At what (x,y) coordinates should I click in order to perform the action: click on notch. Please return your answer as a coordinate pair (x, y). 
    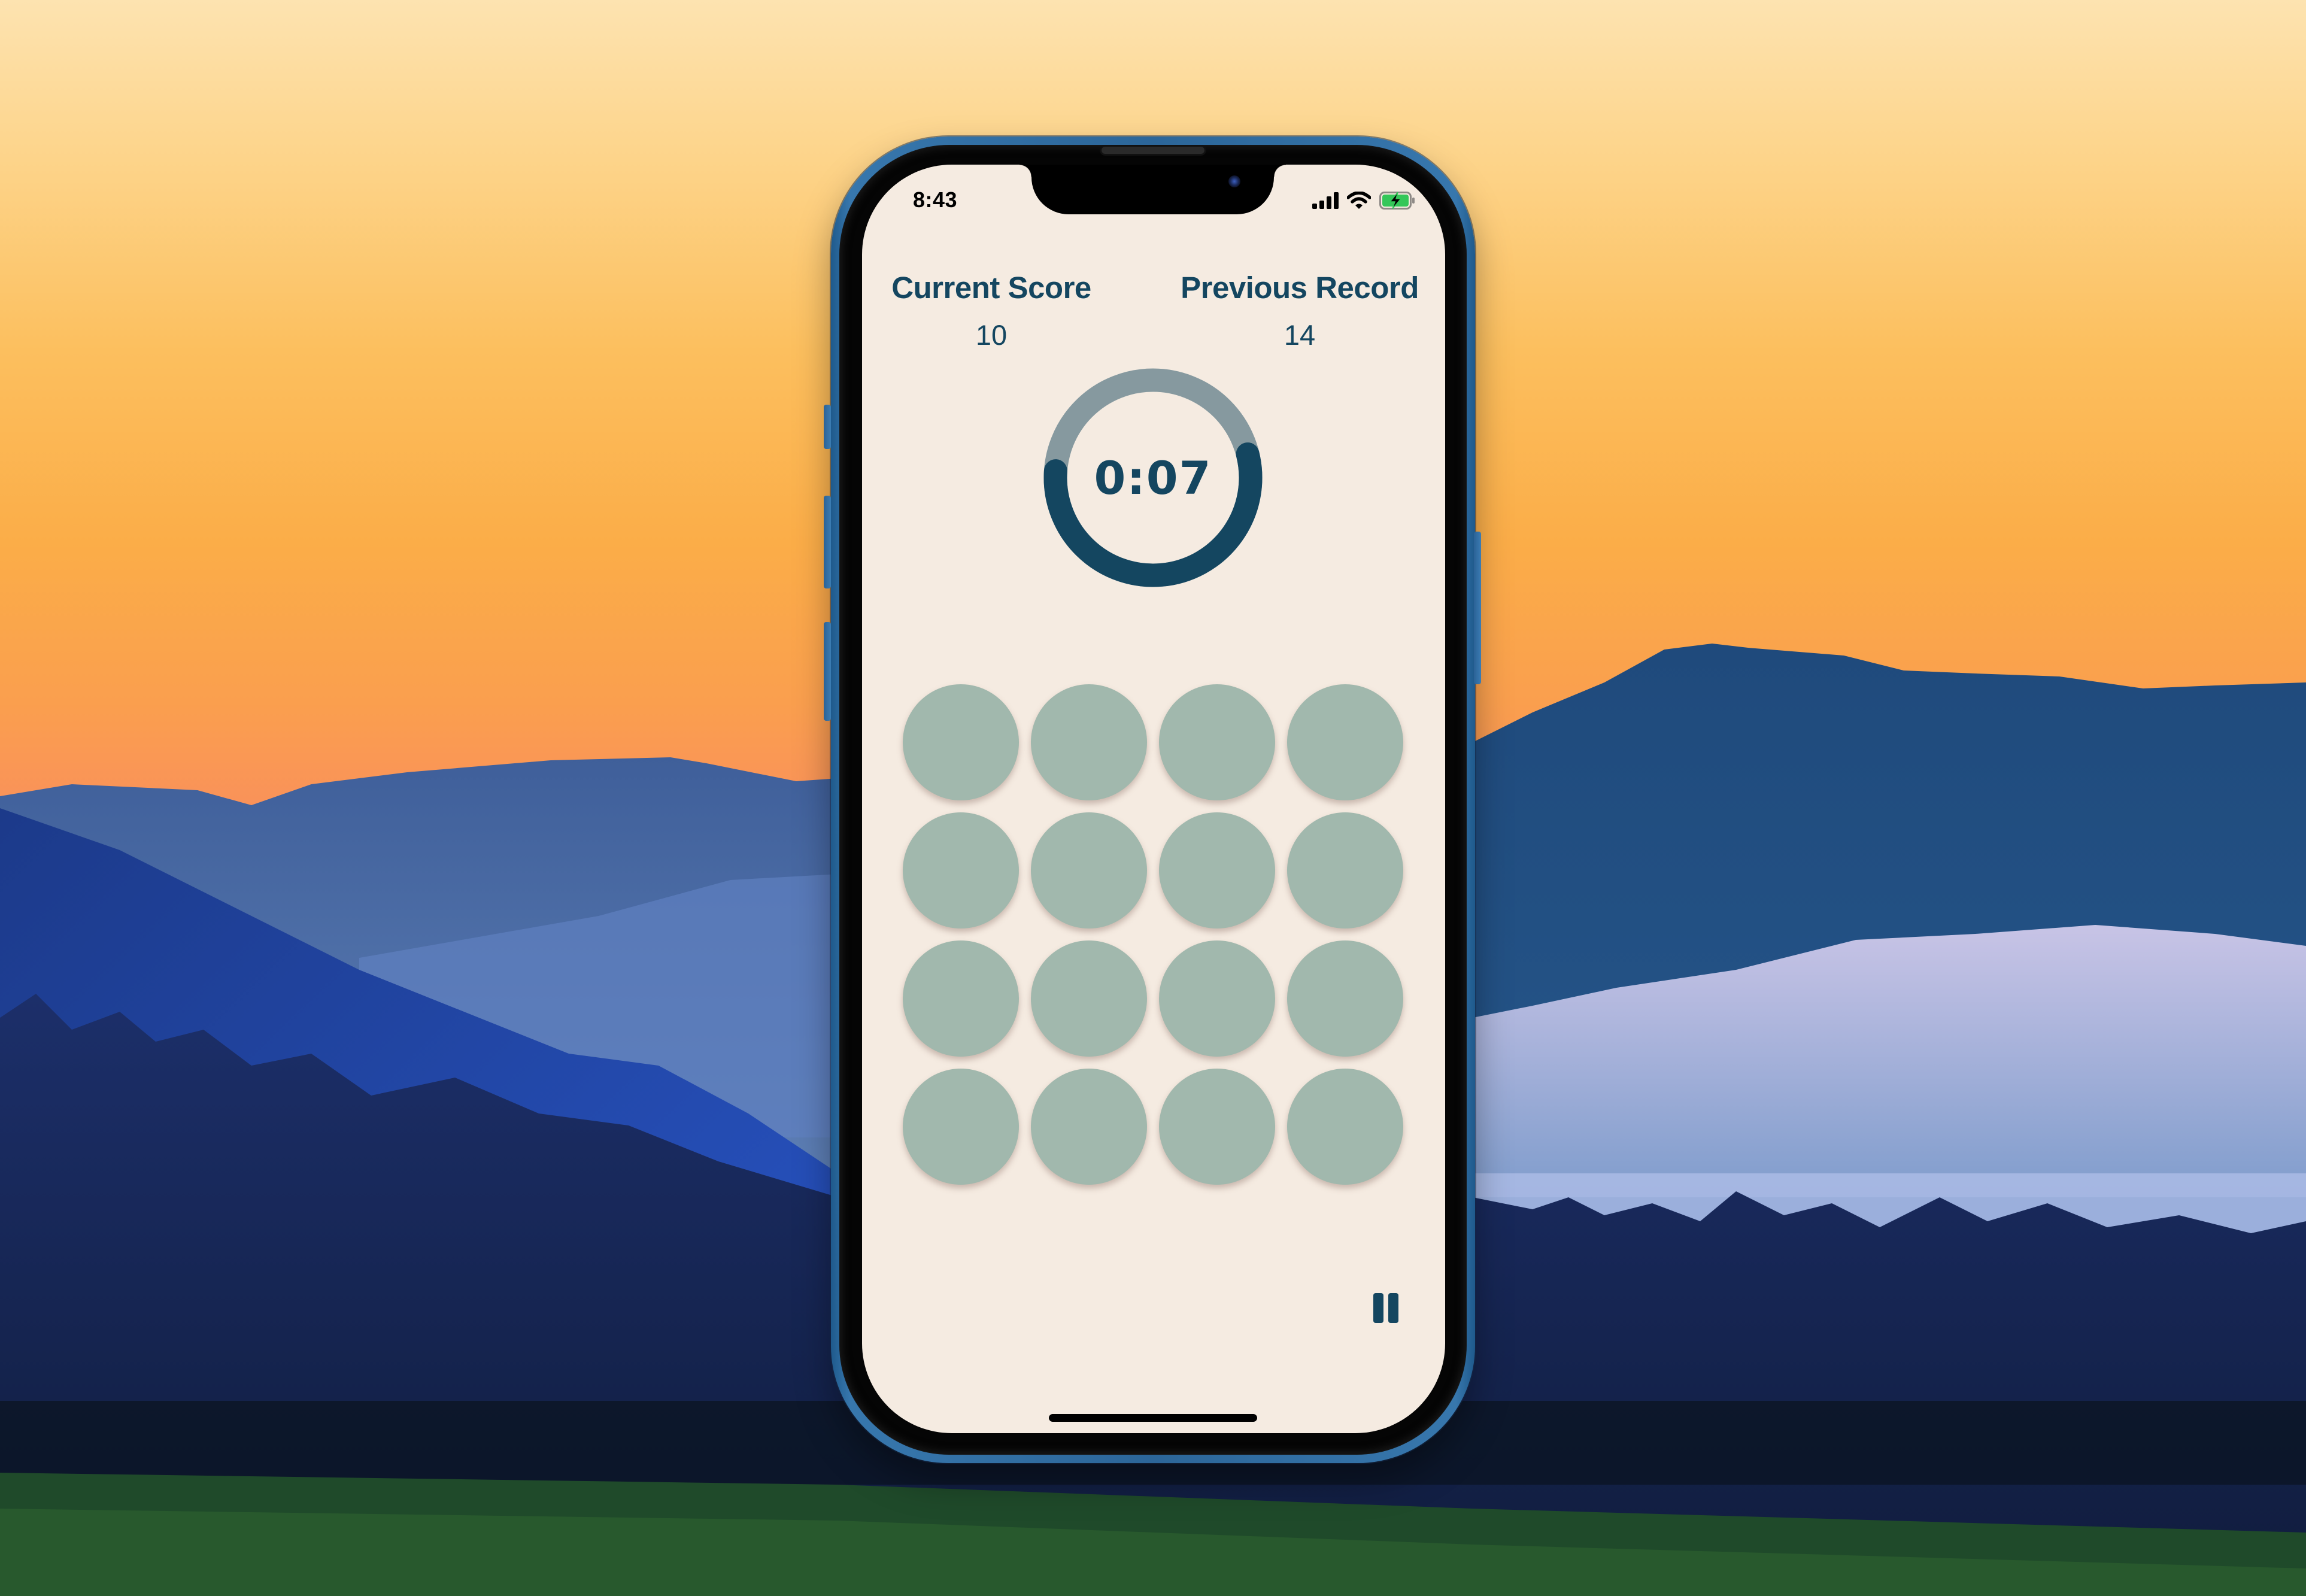
    Looking at the image, I should click on (1153, 189).